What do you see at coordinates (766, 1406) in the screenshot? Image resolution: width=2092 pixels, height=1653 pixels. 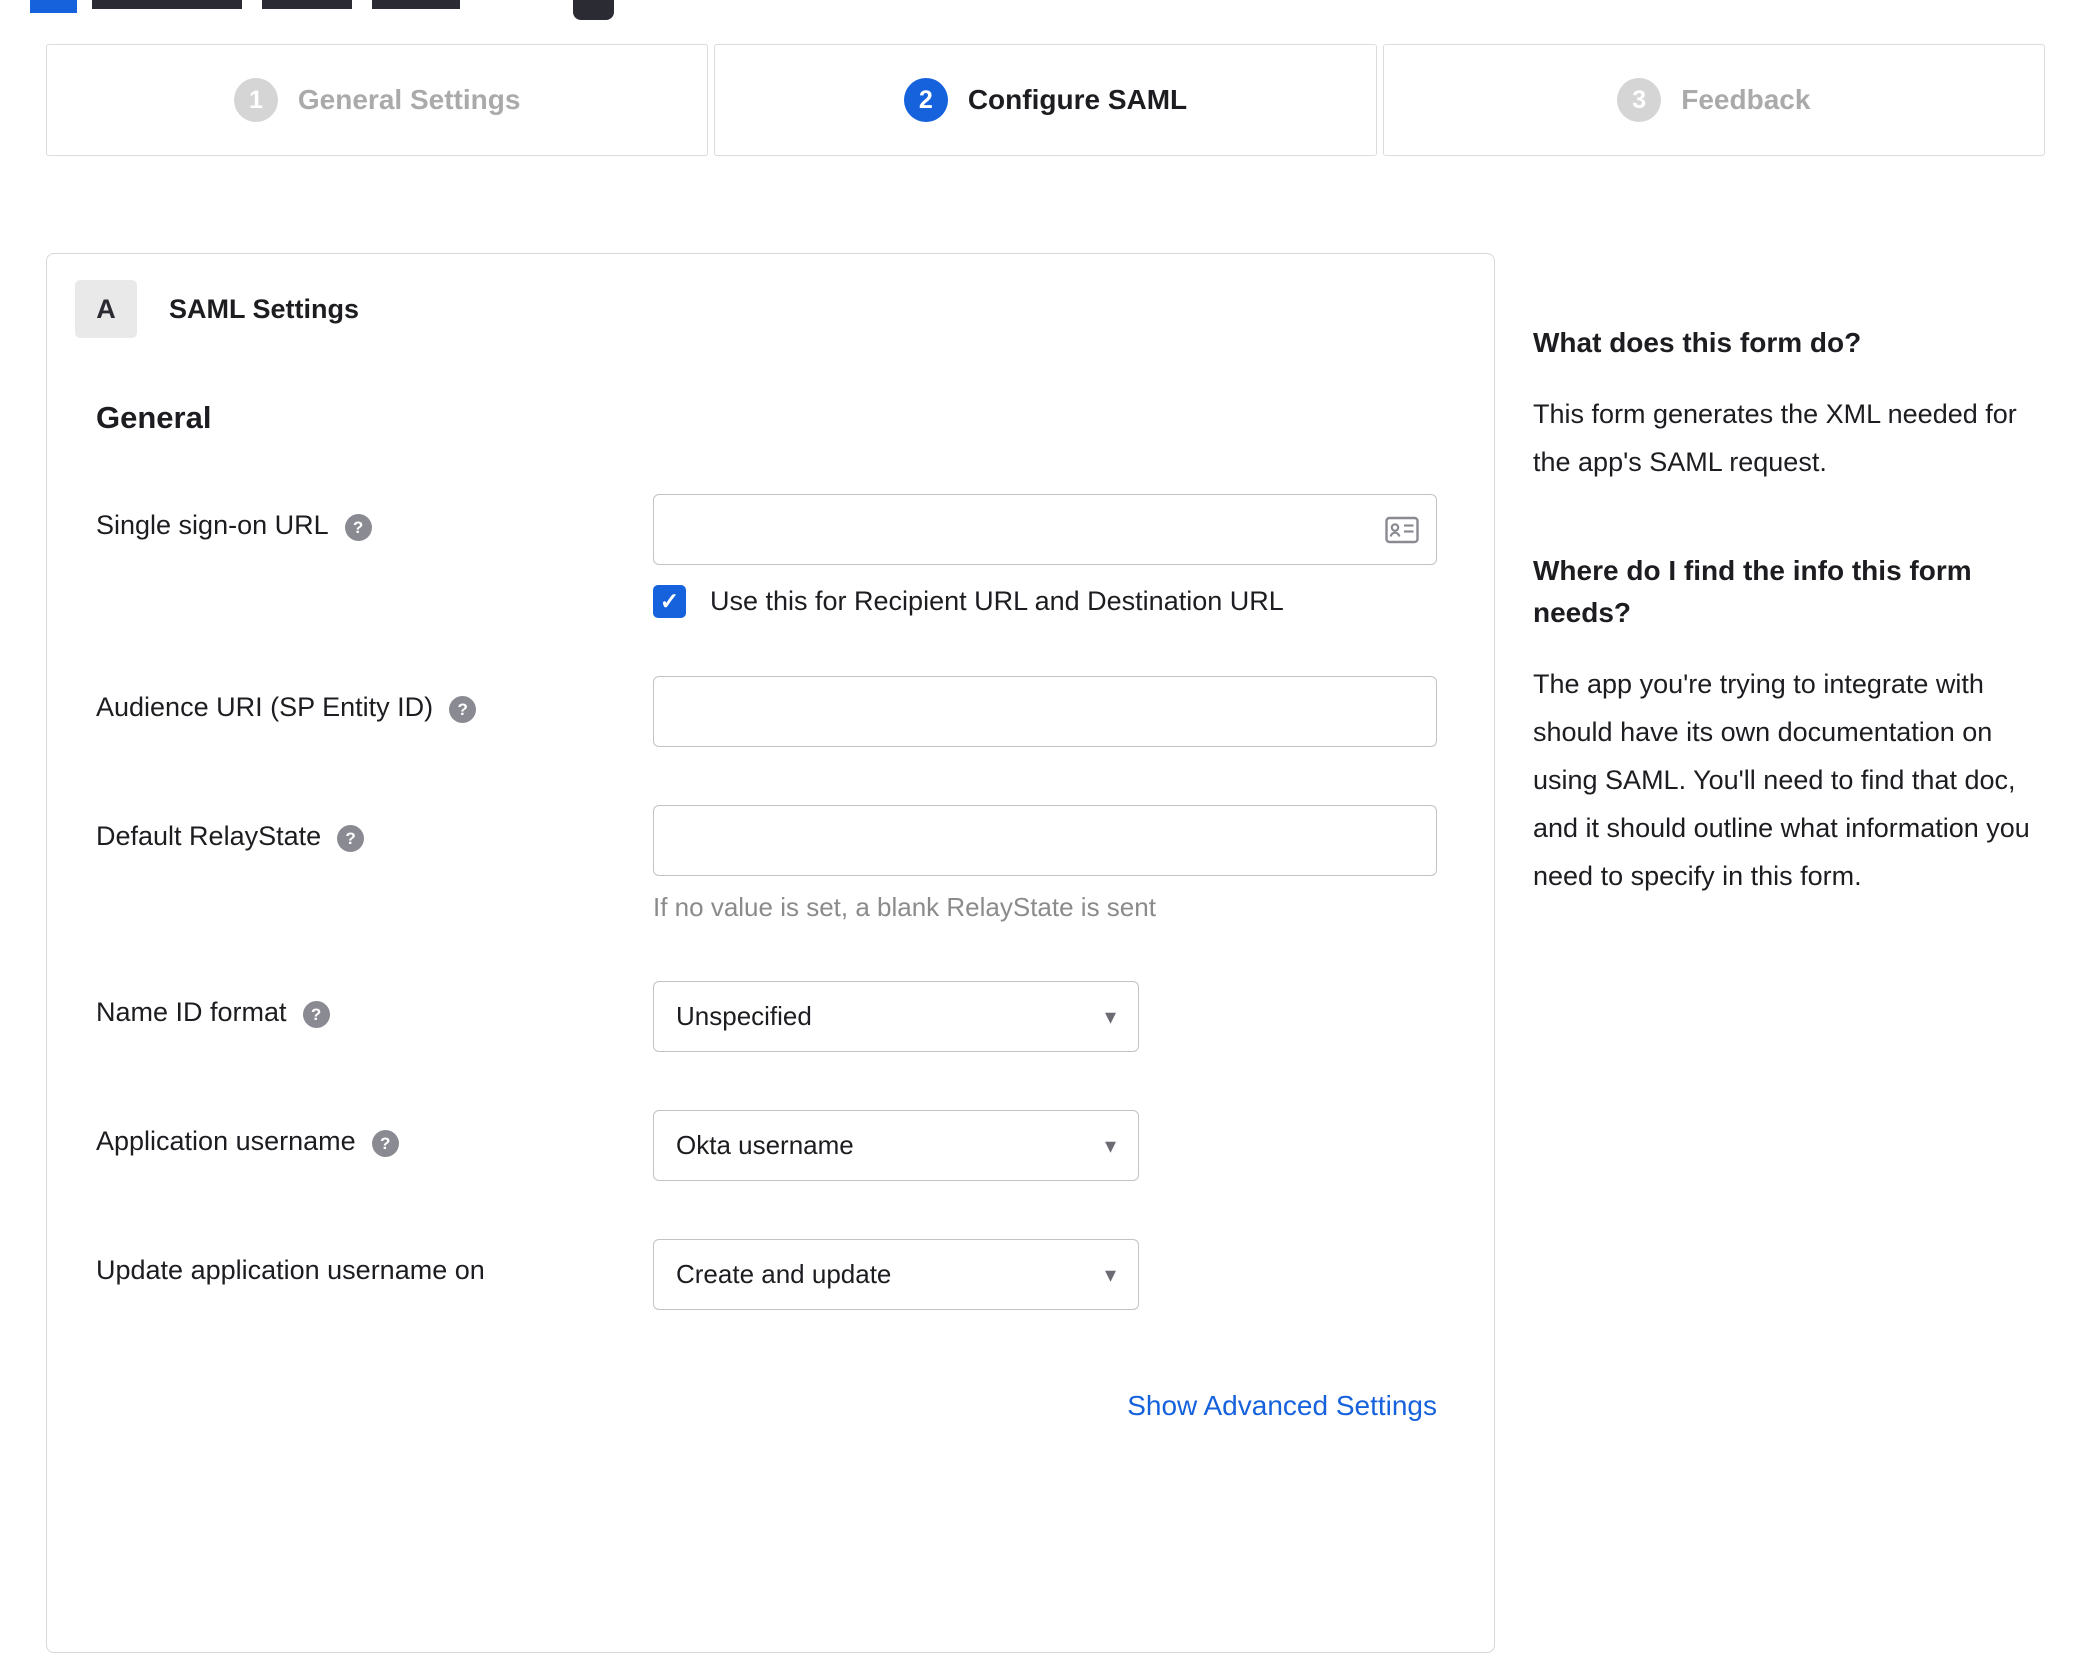 I see `advanced-settings-row: Show Advanced Settings` at bounding box center [766, 1406].